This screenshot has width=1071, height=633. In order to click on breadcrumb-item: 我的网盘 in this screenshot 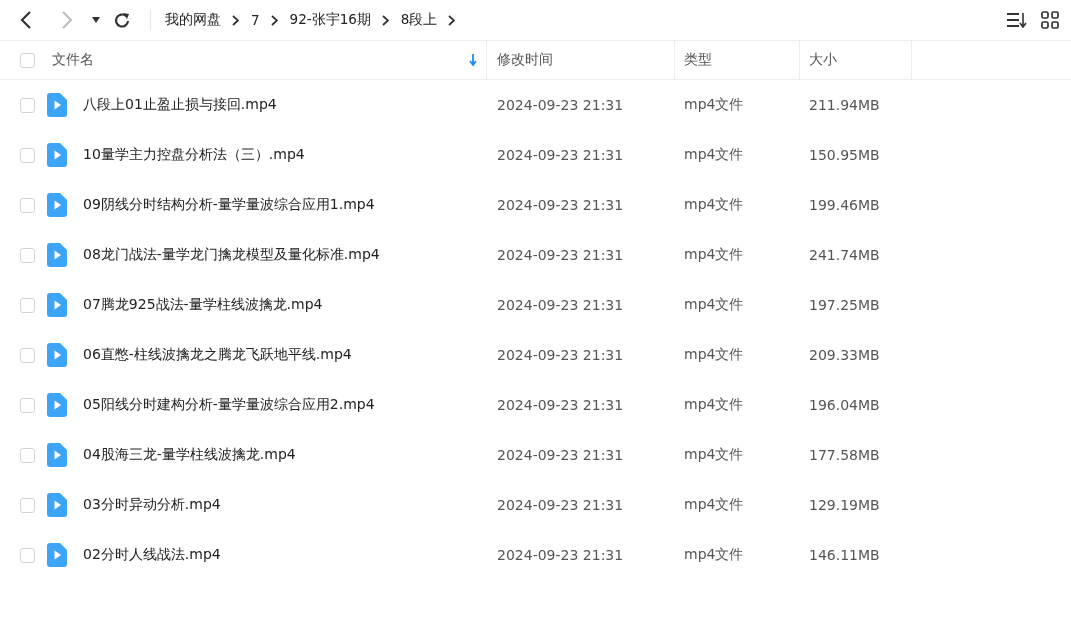, I will do `click(193, 20)`.